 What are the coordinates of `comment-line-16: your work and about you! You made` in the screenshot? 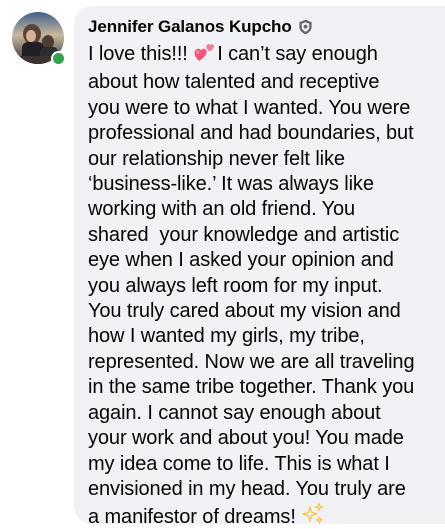 It's located at (246, 438).